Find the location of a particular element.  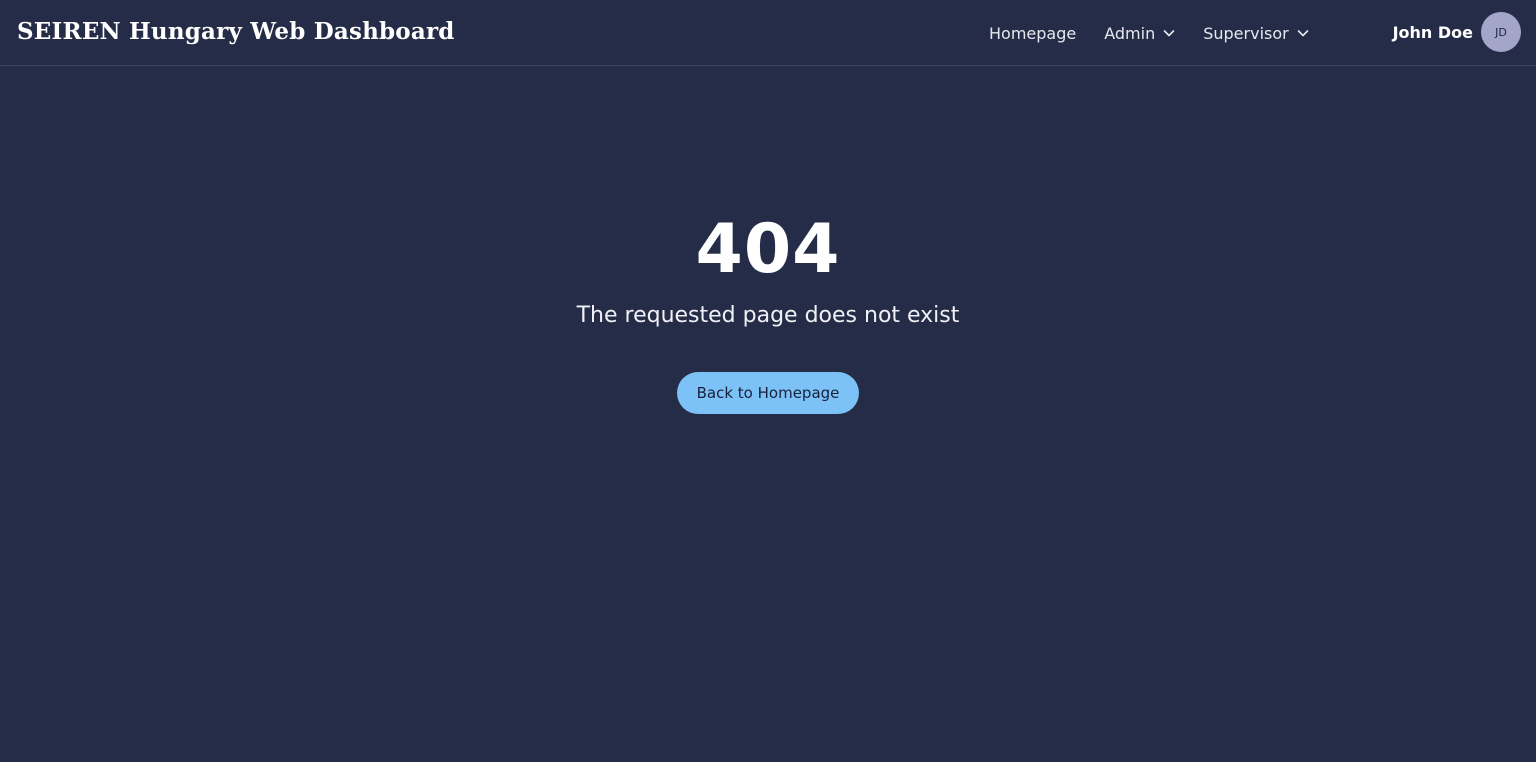

avatar: JD is located at coordinates (1501, 32).